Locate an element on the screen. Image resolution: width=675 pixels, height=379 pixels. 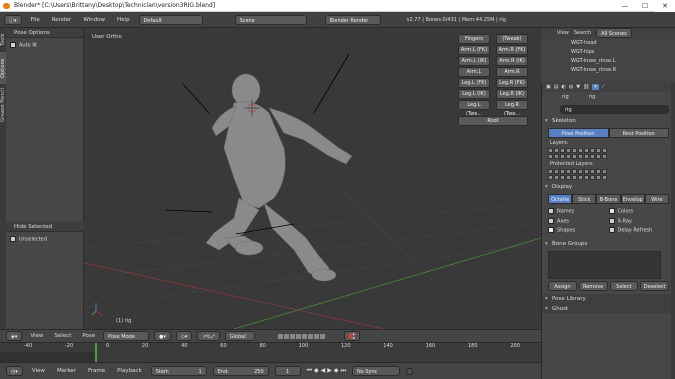
rig-button-leg-r-fk: Leg.R (FK) is located at coordinates (512, 83).